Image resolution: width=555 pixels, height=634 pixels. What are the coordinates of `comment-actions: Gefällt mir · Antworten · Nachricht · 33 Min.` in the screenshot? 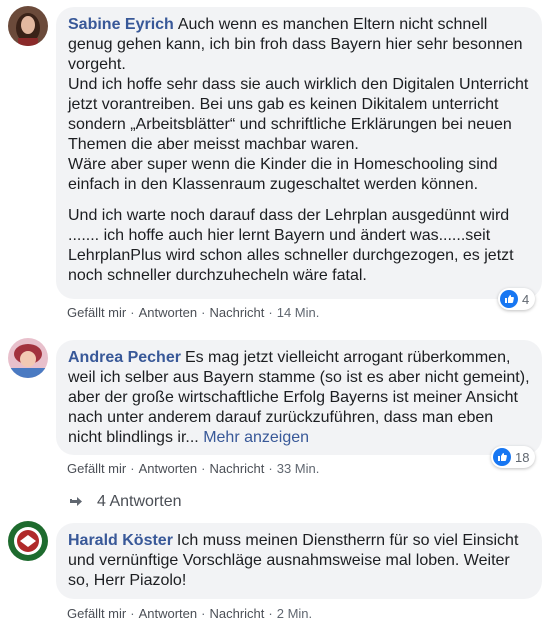 It's located at (193, 469).